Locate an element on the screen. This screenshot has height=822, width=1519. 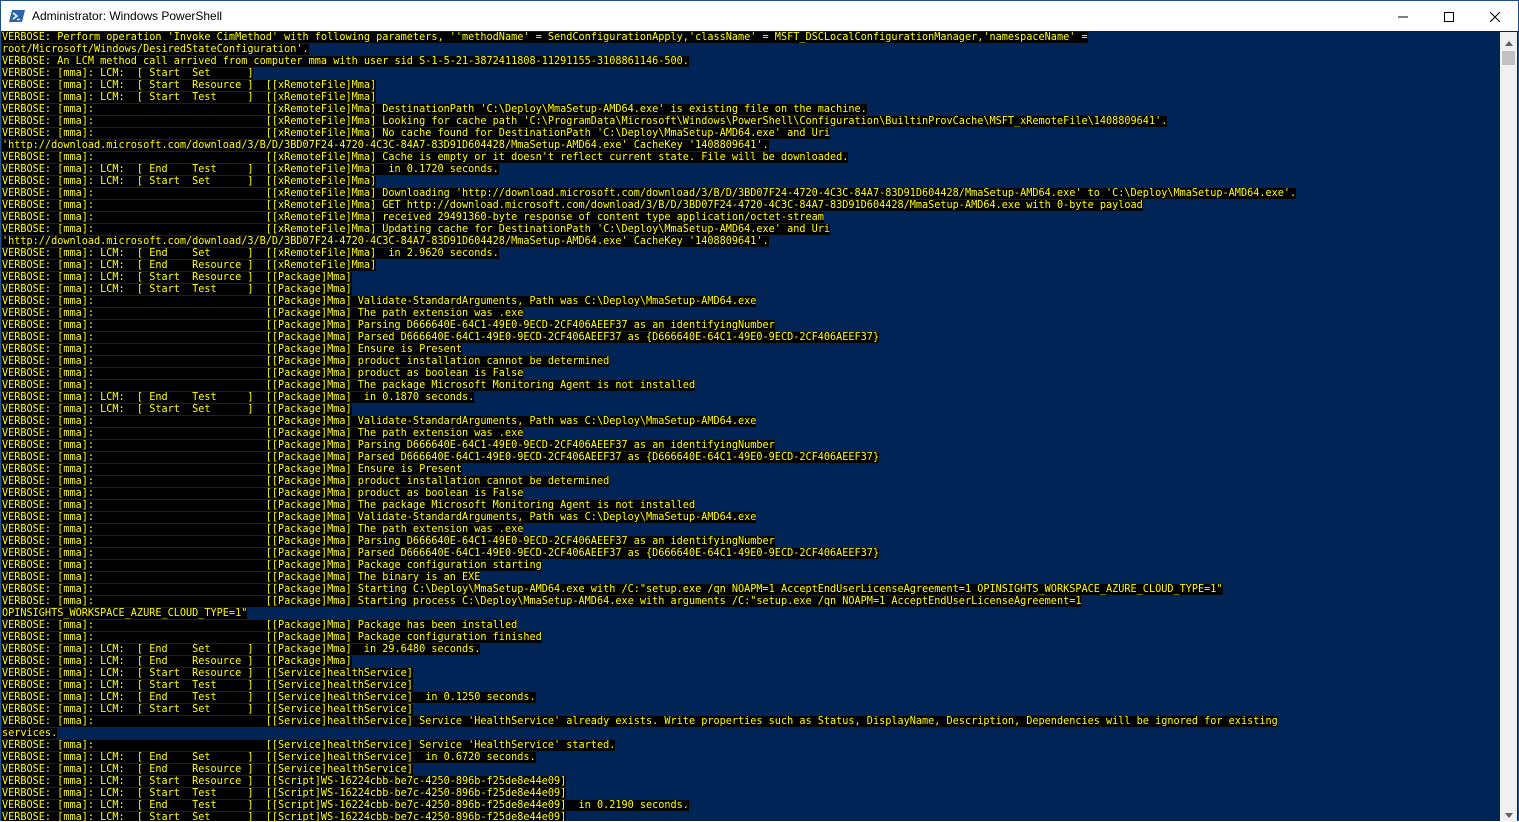
powershell-icon is located at coordinates (17, 16).